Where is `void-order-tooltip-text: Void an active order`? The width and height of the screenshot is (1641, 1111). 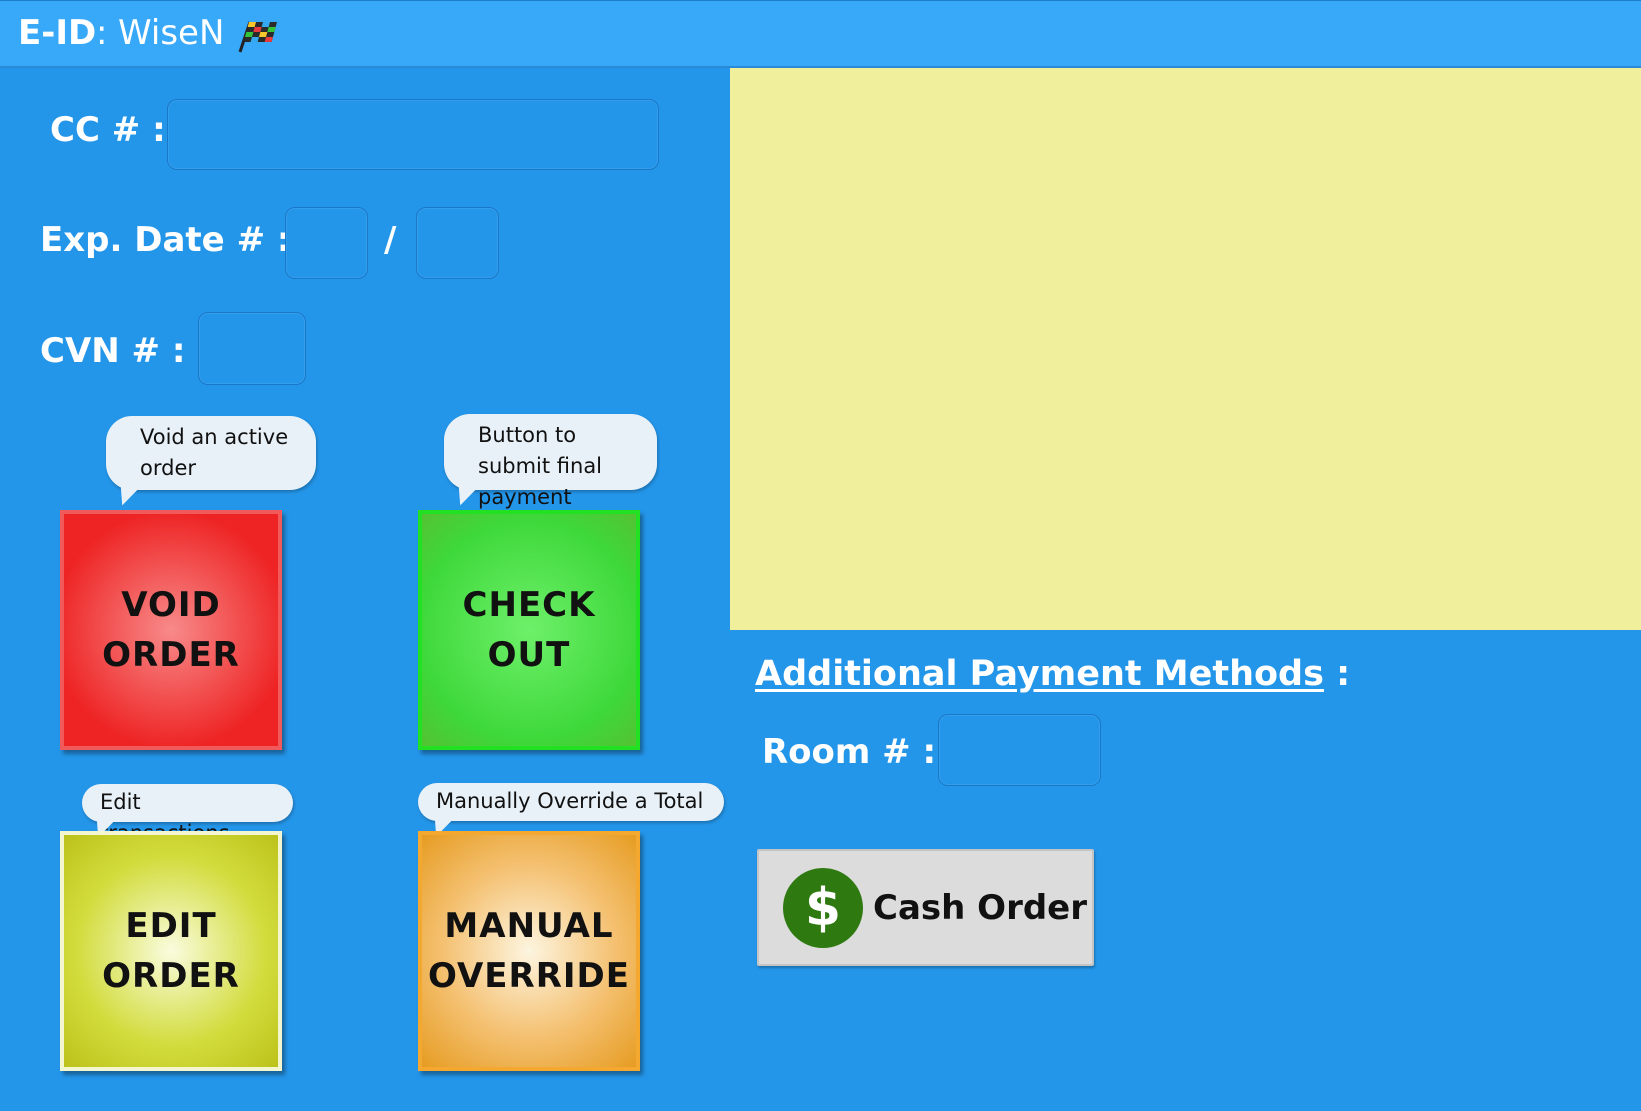
void-order-tooltip-text: Void an active order is located at coordinates (214, 452).